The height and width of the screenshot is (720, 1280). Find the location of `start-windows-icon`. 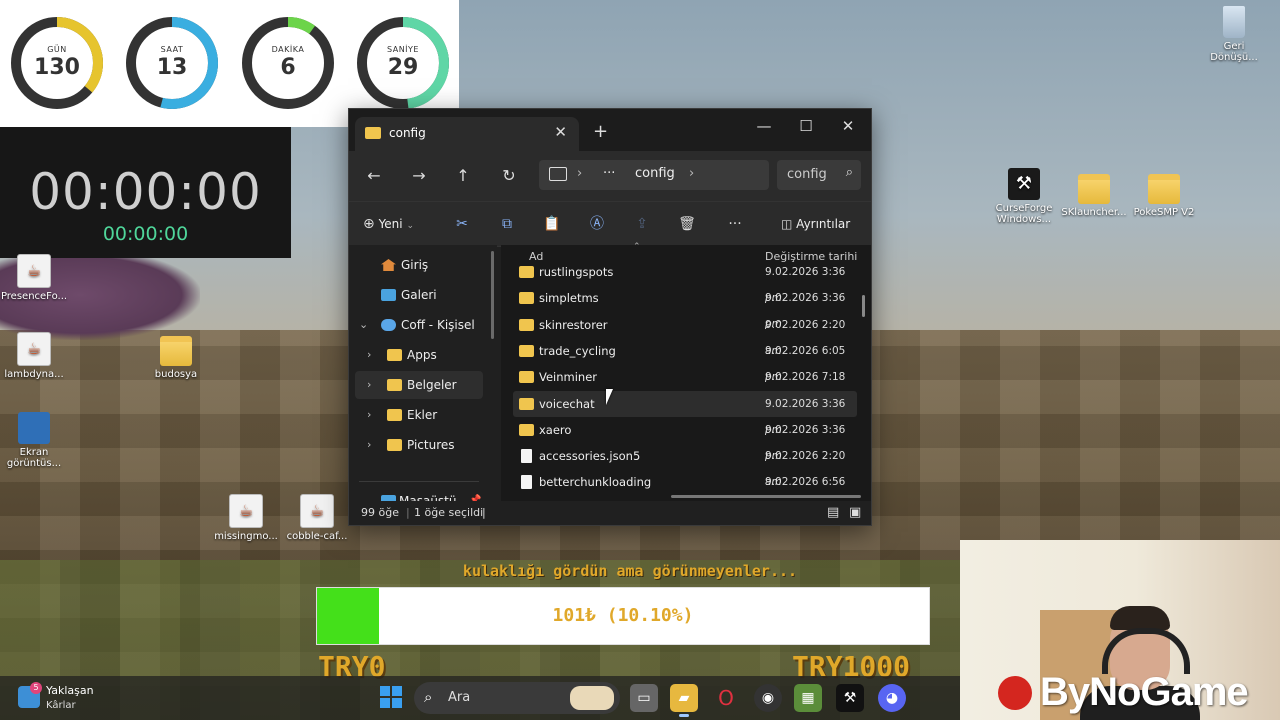

start-windows-icon is located at coordinates (391, 697).